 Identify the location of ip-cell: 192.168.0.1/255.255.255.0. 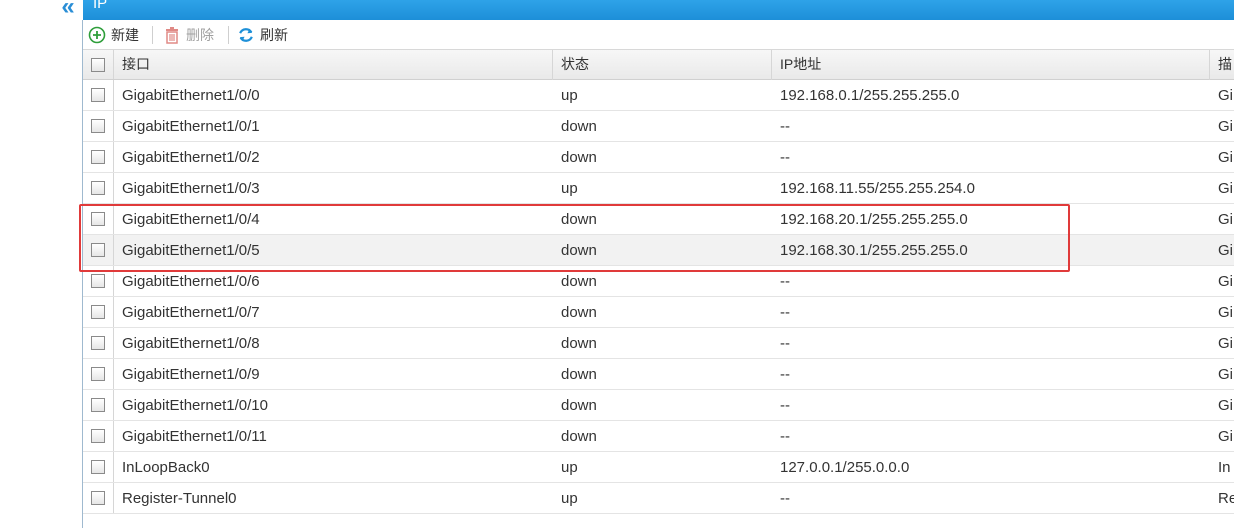
(870, 95).